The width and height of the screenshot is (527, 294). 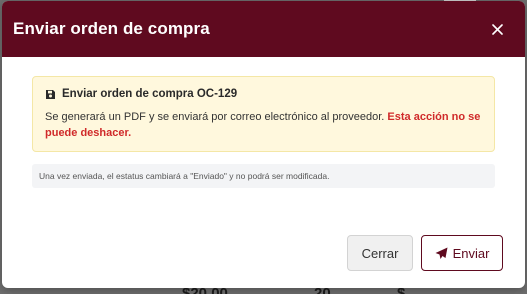 What do you see at coordinates (441, 253) in the screenshot?
I see `paper-plane-icon` at bounding box center [441, 253].